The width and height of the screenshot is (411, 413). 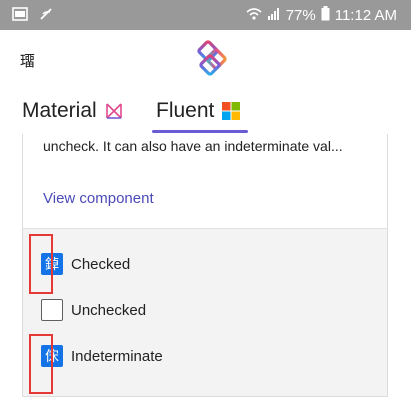 I want to click on status-left, so click(x=33, y=16).